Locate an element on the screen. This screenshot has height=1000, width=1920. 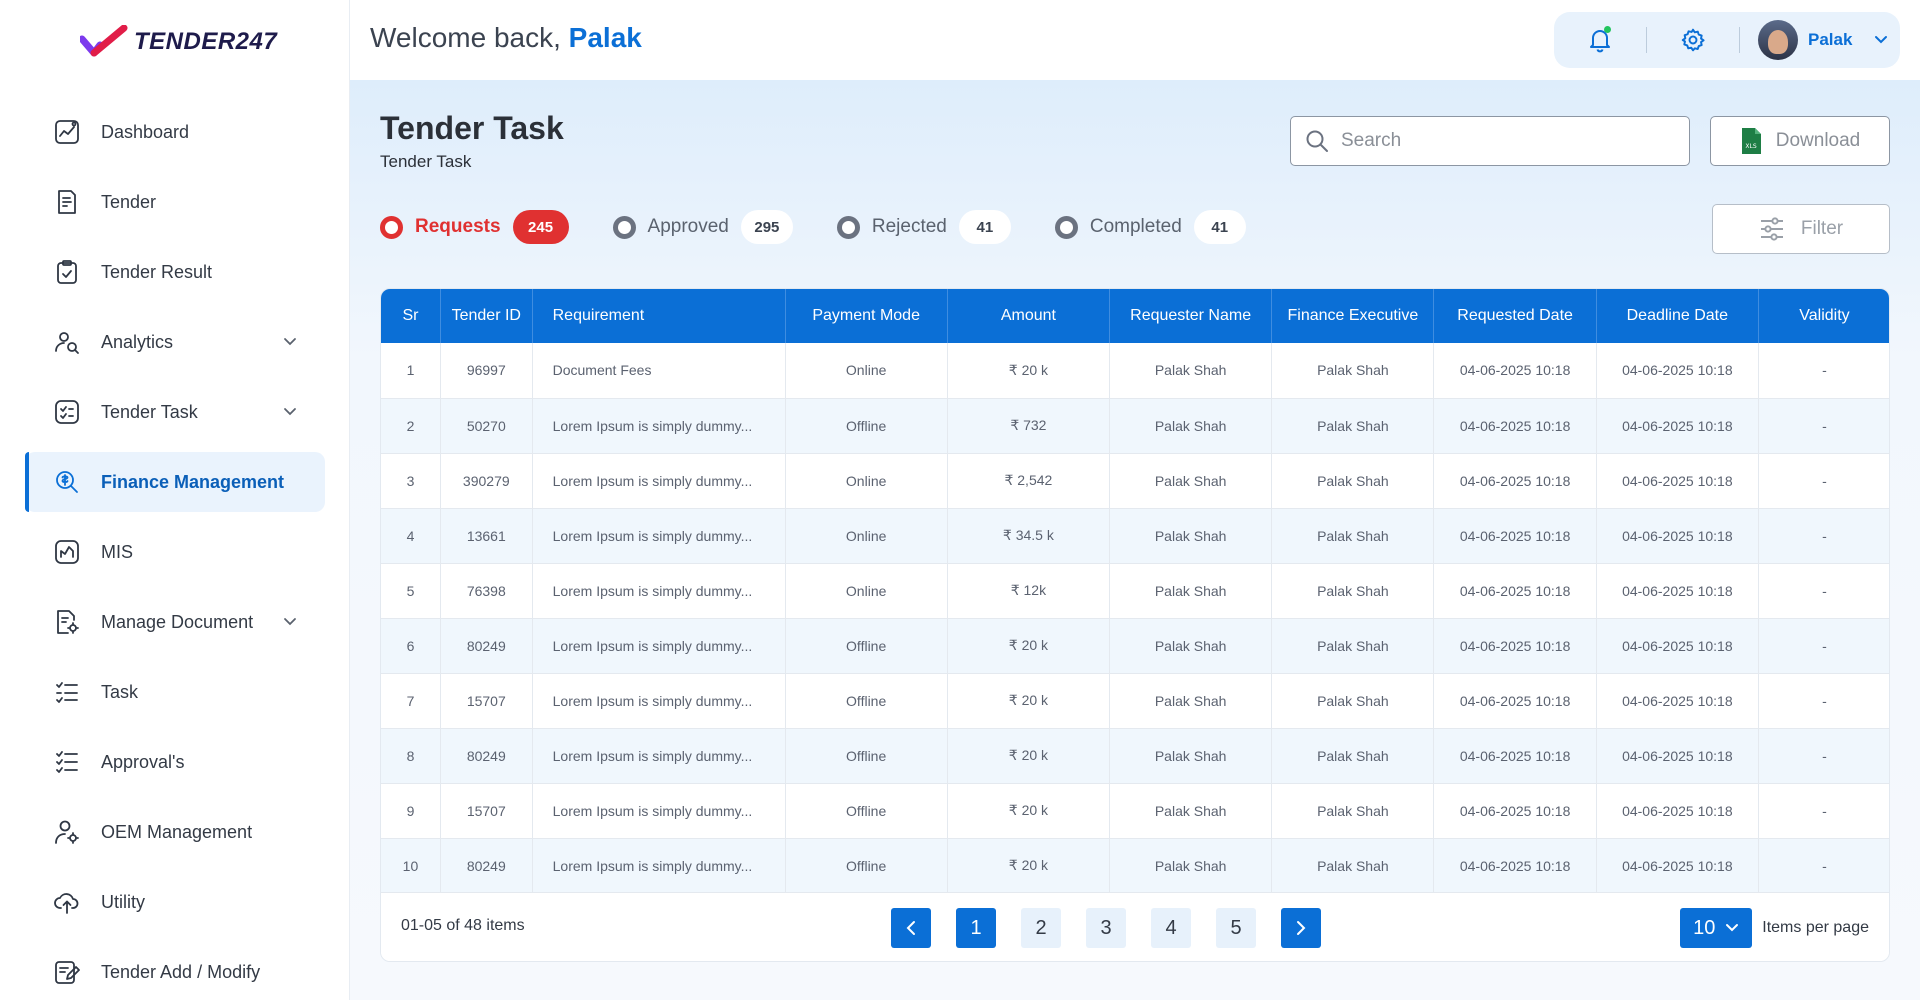
column-header: Requested Date is located at coordinates (1515, 316).